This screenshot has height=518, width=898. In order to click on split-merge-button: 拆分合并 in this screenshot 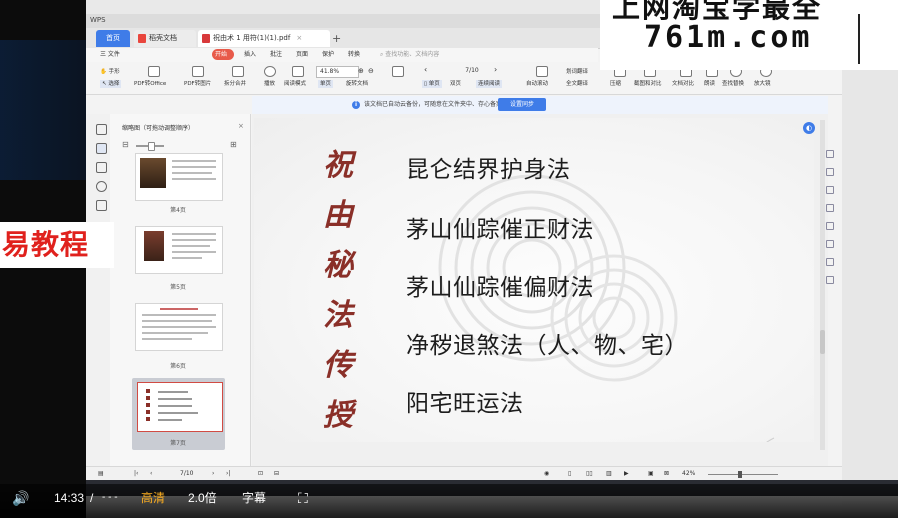, I will do `click(235, 84)`.